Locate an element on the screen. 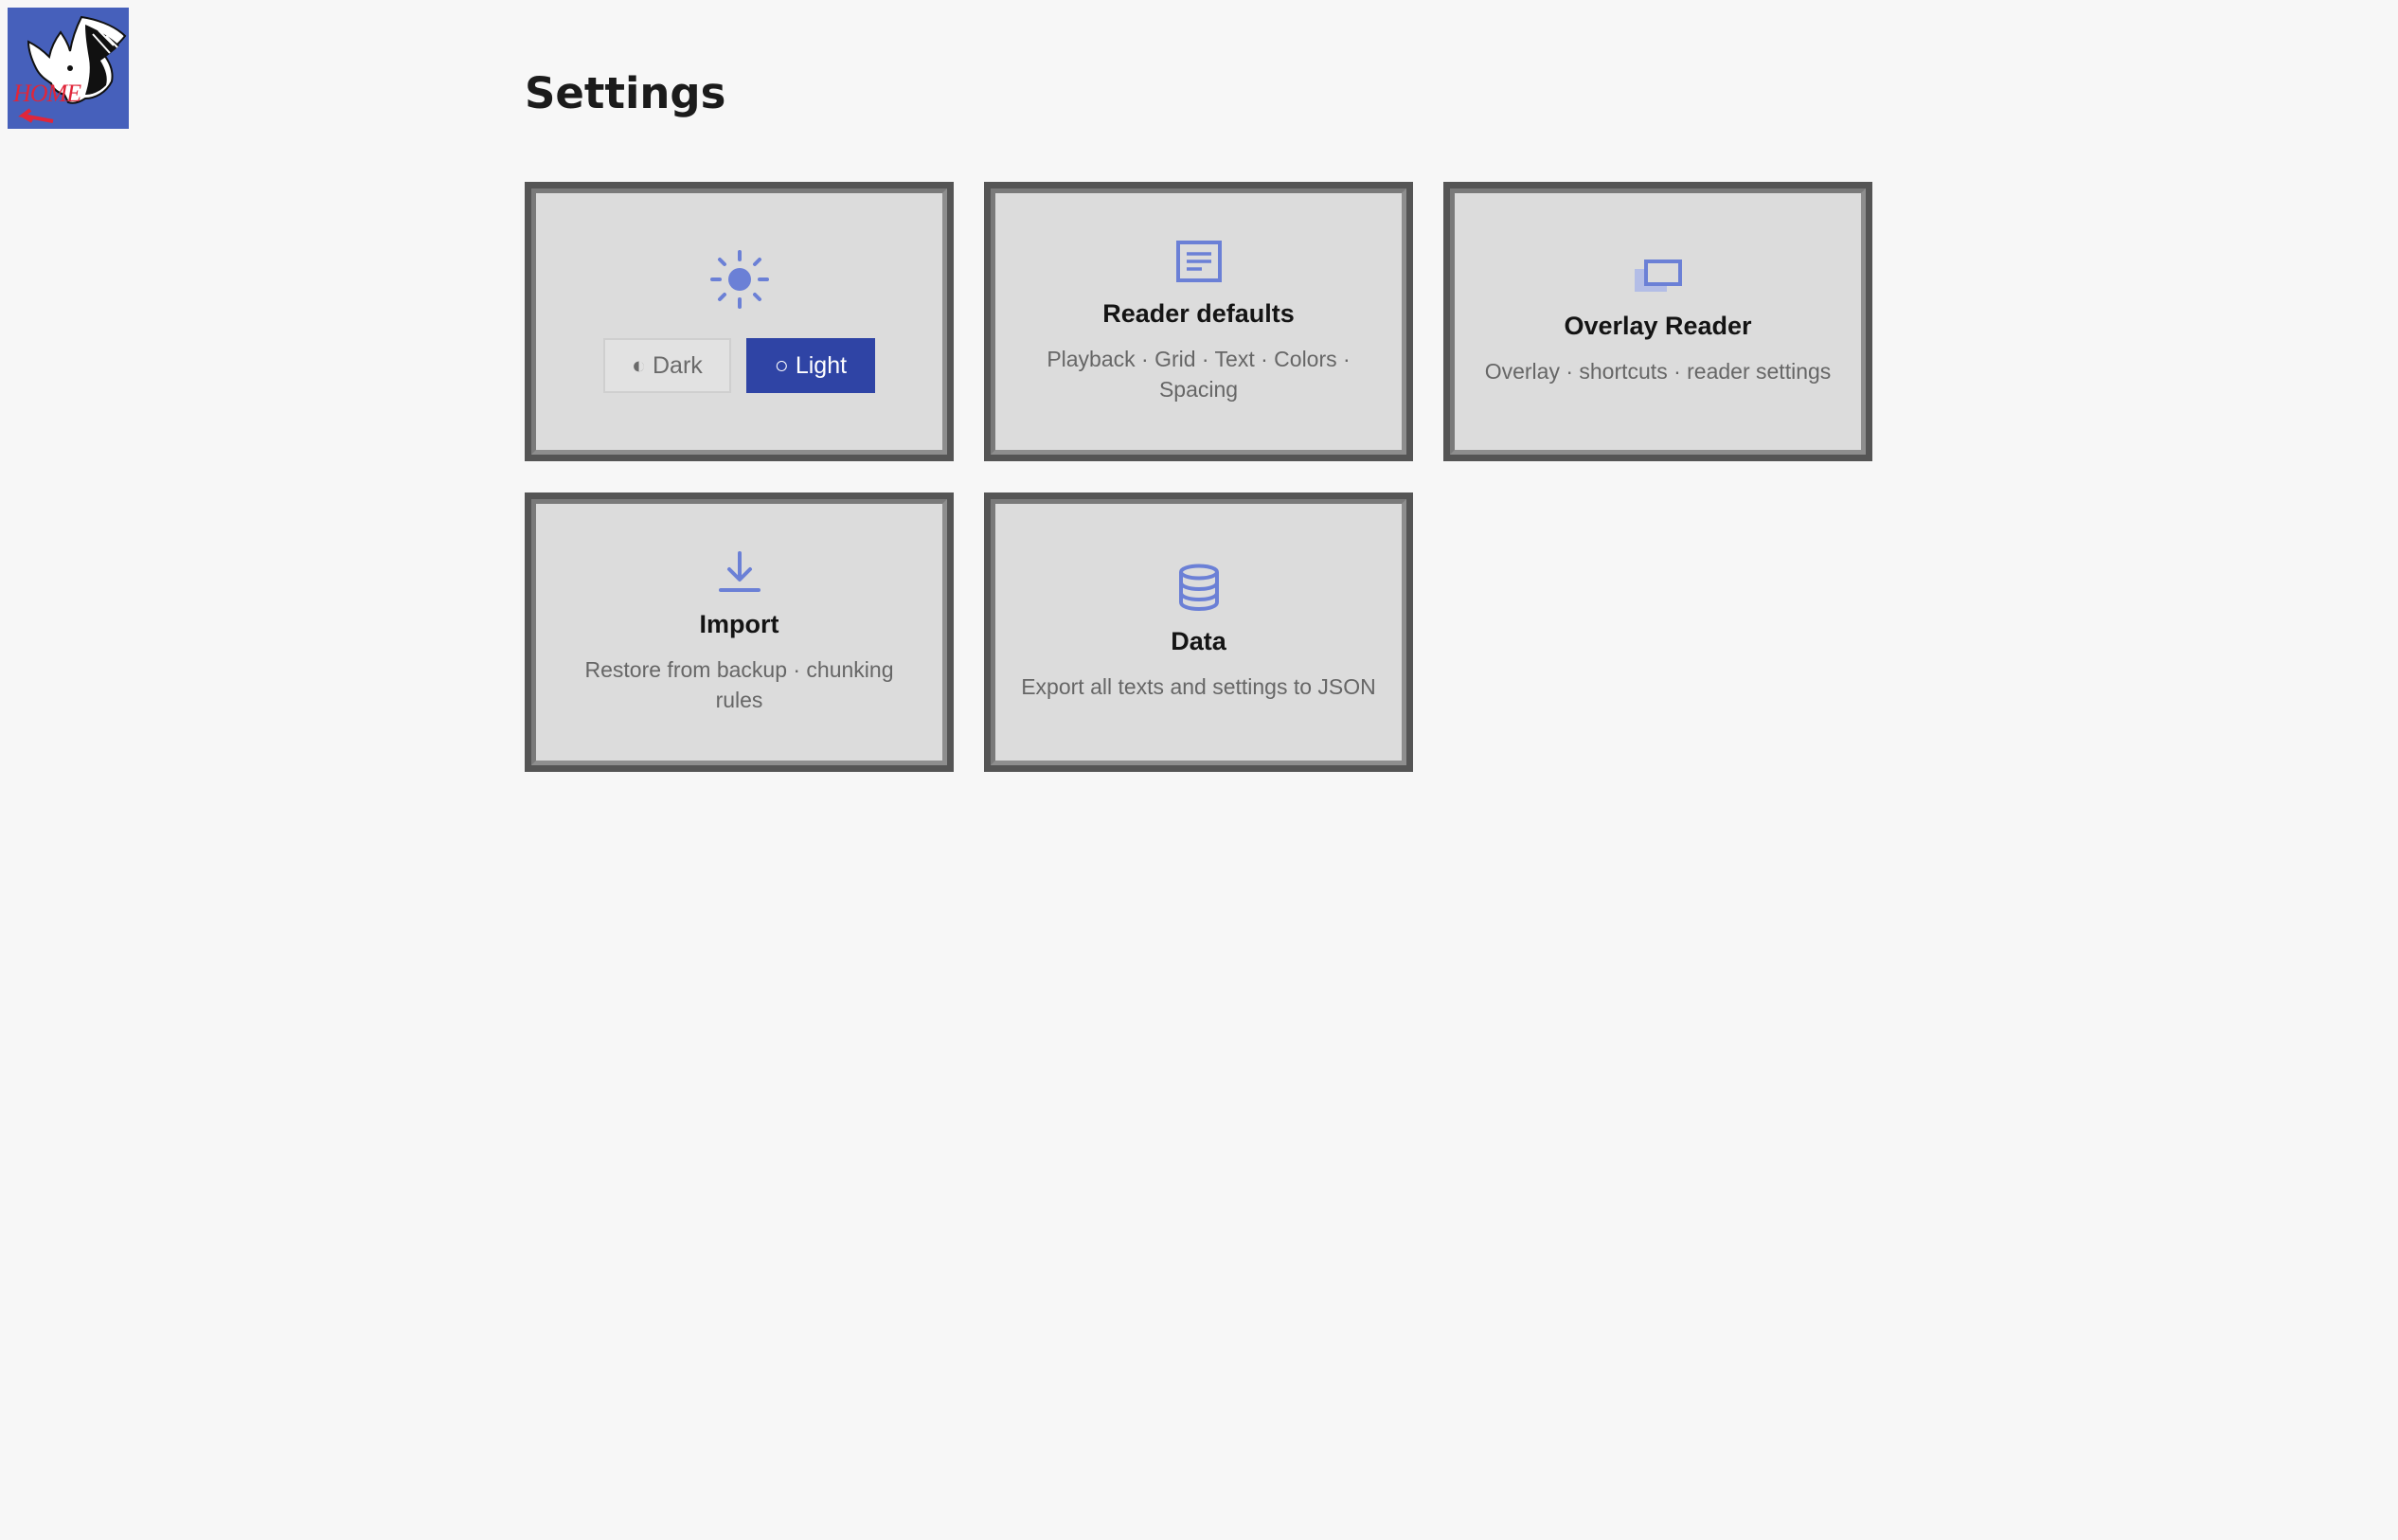 The image size is (2398, 1540). light-theme-button: ○ Light is located at coordinates (811, 365).